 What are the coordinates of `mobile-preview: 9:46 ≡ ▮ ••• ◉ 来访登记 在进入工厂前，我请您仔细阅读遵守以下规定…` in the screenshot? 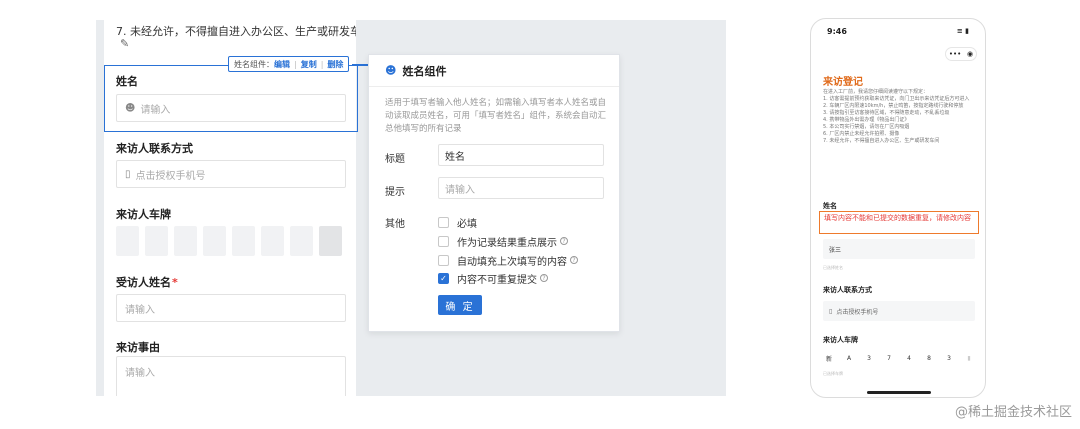 It's located at (898, 208).